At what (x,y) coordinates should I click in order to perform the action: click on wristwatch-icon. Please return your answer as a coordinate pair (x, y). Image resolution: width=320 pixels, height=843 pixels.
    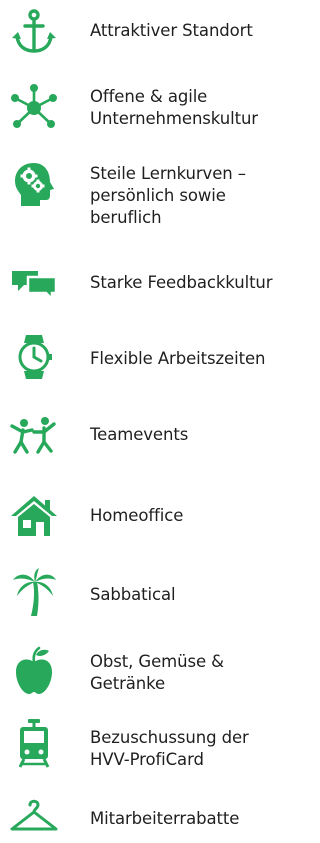
    Looking at the image, I should click on (34, 357).